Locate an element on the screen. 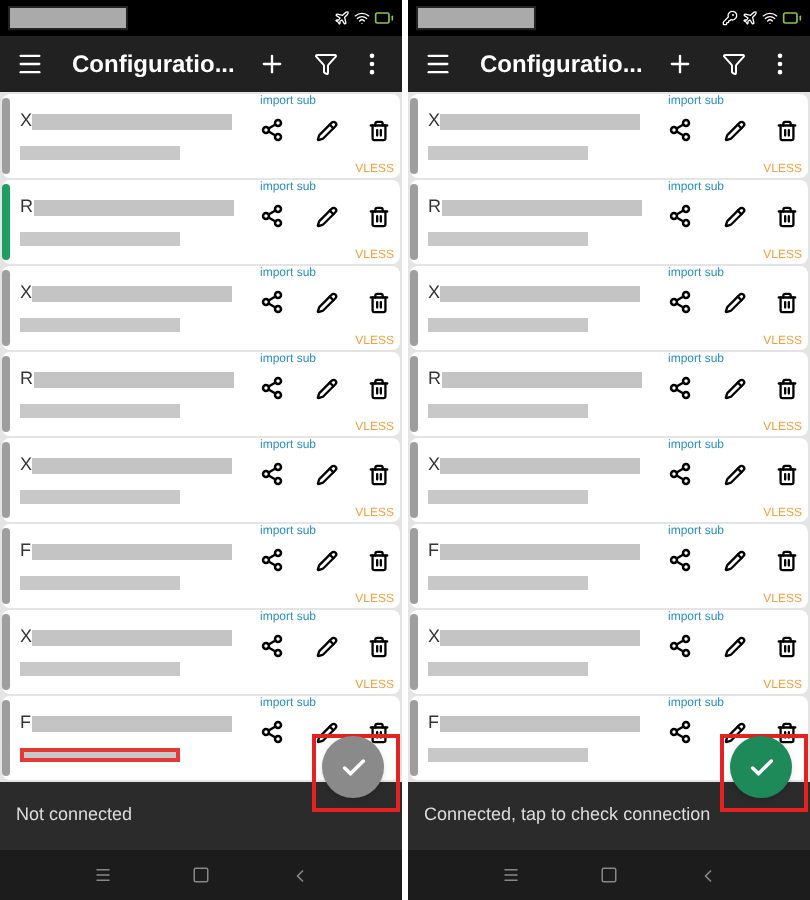  connection-status: Not connected is located at coordinates (74, 816).